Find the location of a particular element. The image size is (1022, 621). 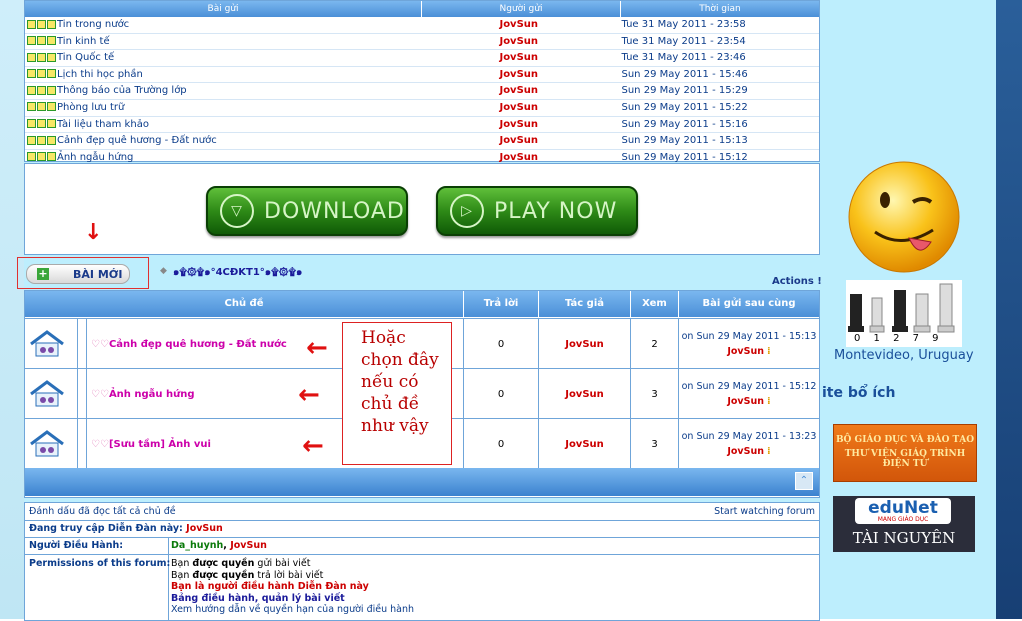

post-title-cell: Tin trong nước is located at coordinates (222, 25).